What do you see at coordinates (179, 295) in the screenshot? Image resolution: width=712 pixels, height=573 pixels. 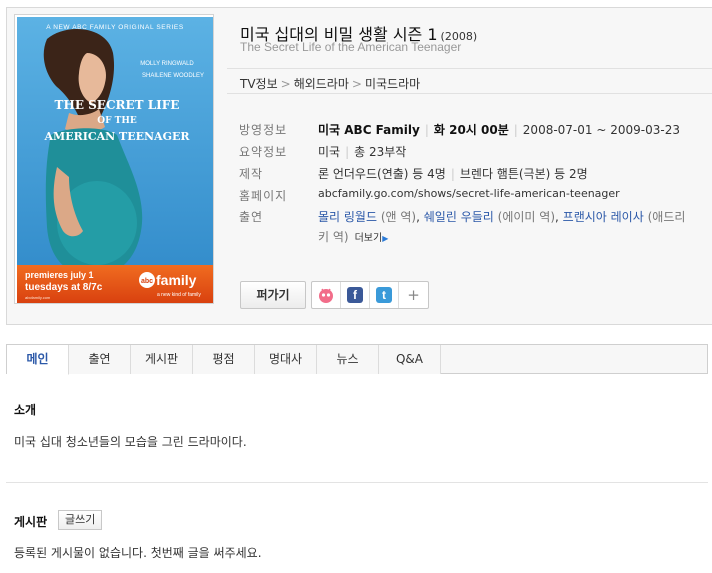 I see `poster-logo-tagline: a new kind of family` at bounding box center [179, 295].